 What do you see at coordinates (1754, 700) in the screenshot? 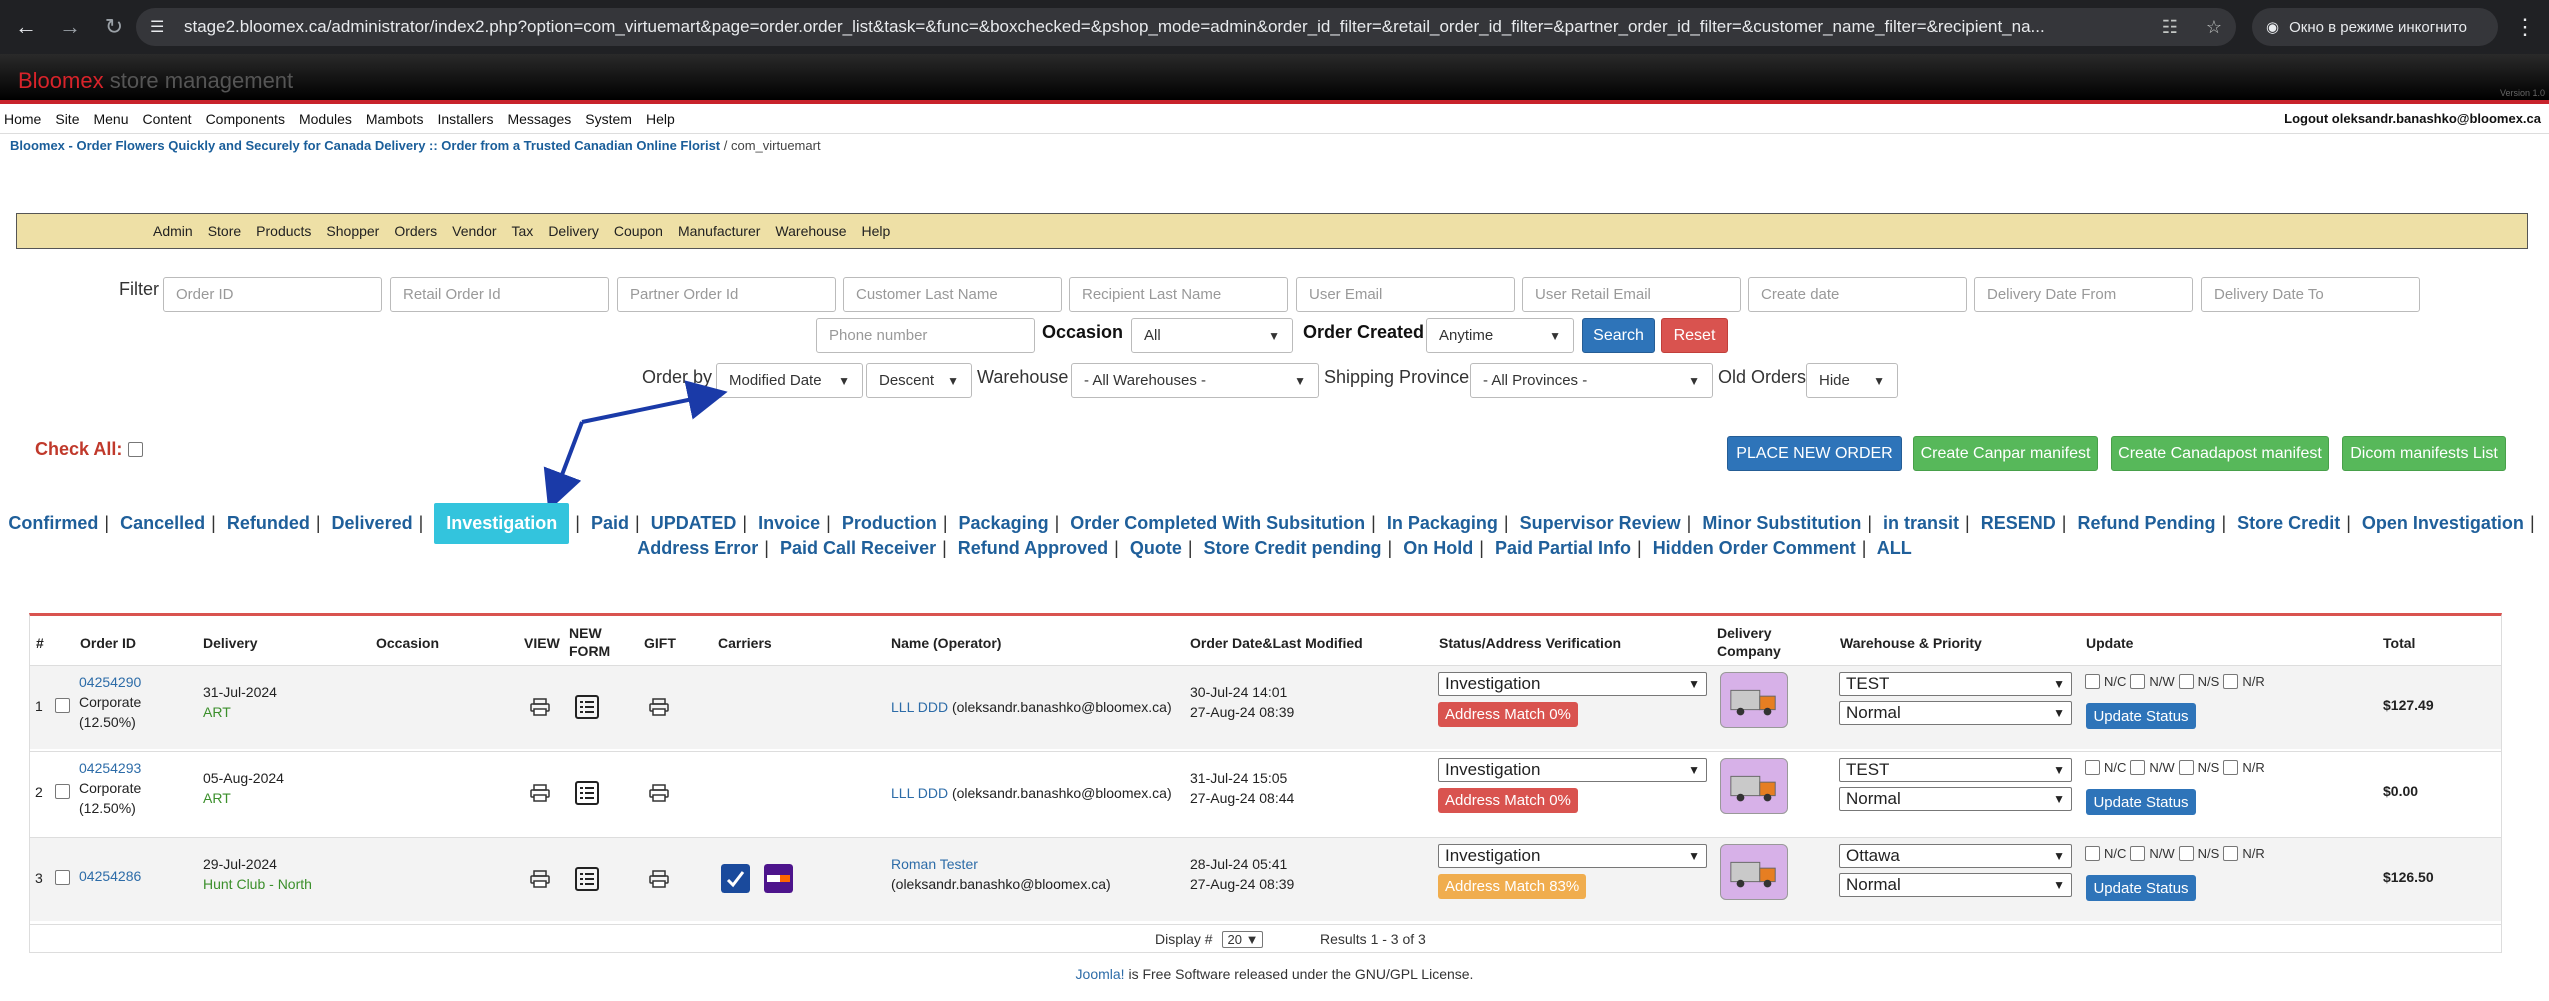
I see `delivery-truck-icon` at bounding box center [1754, 700].